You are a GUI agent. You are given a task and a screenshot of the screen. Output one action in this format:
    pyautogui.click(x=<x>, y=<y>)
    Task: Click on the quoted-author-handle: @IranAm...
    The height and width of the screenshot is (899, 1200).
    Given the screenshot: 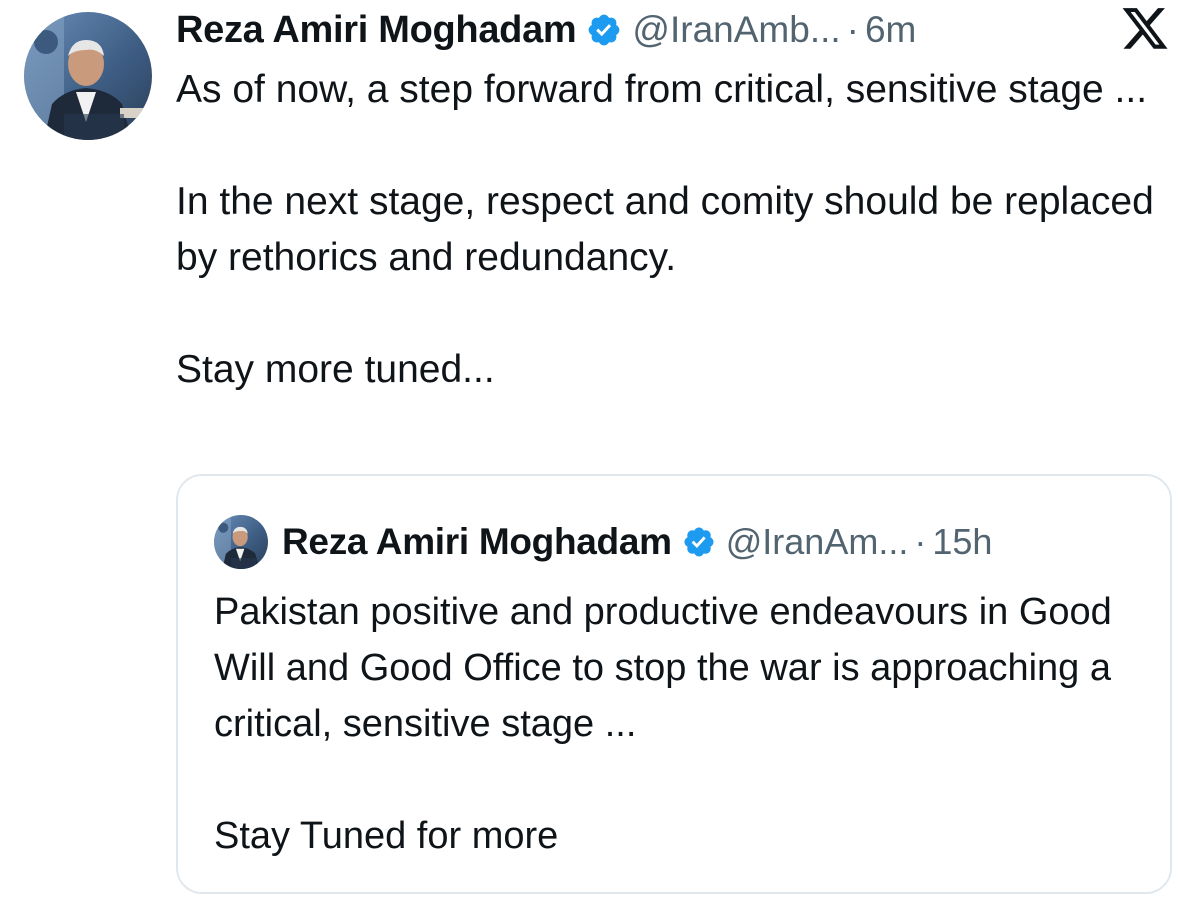 What is the action you would take?
    pyautogui.click(x=817, y=542)
    